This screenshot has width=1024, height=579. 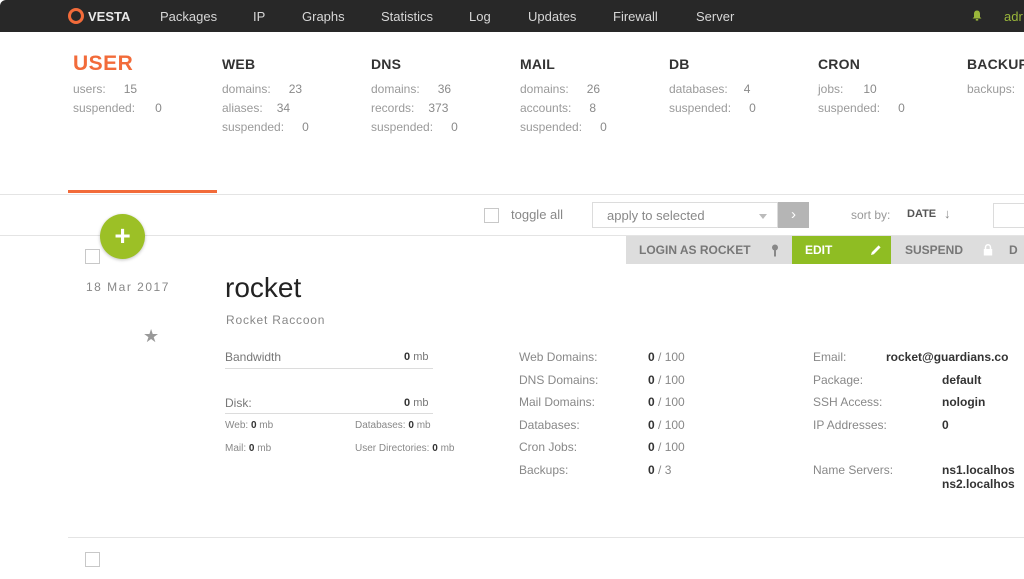 What do you see at coordinates (263, 288) in the screenshot?
I see `username: rocket` at bounding box center [263, 288].